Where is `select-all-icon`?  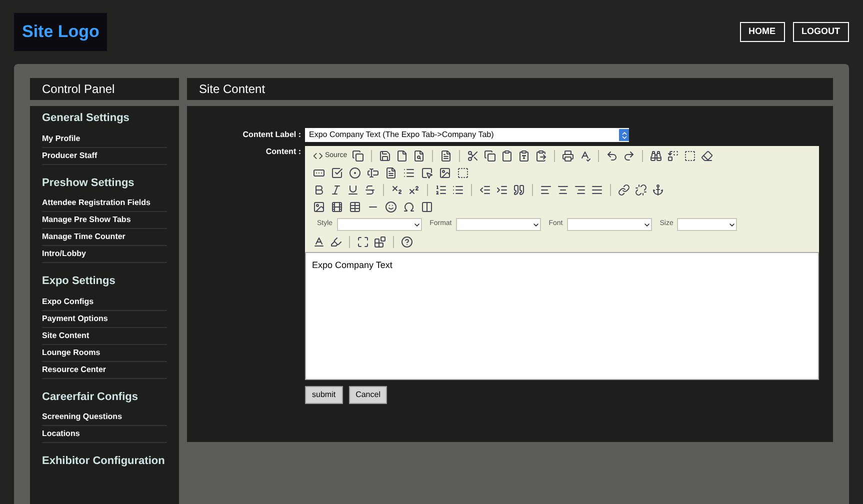
select-all-icon is located at coordinates (690, 156).